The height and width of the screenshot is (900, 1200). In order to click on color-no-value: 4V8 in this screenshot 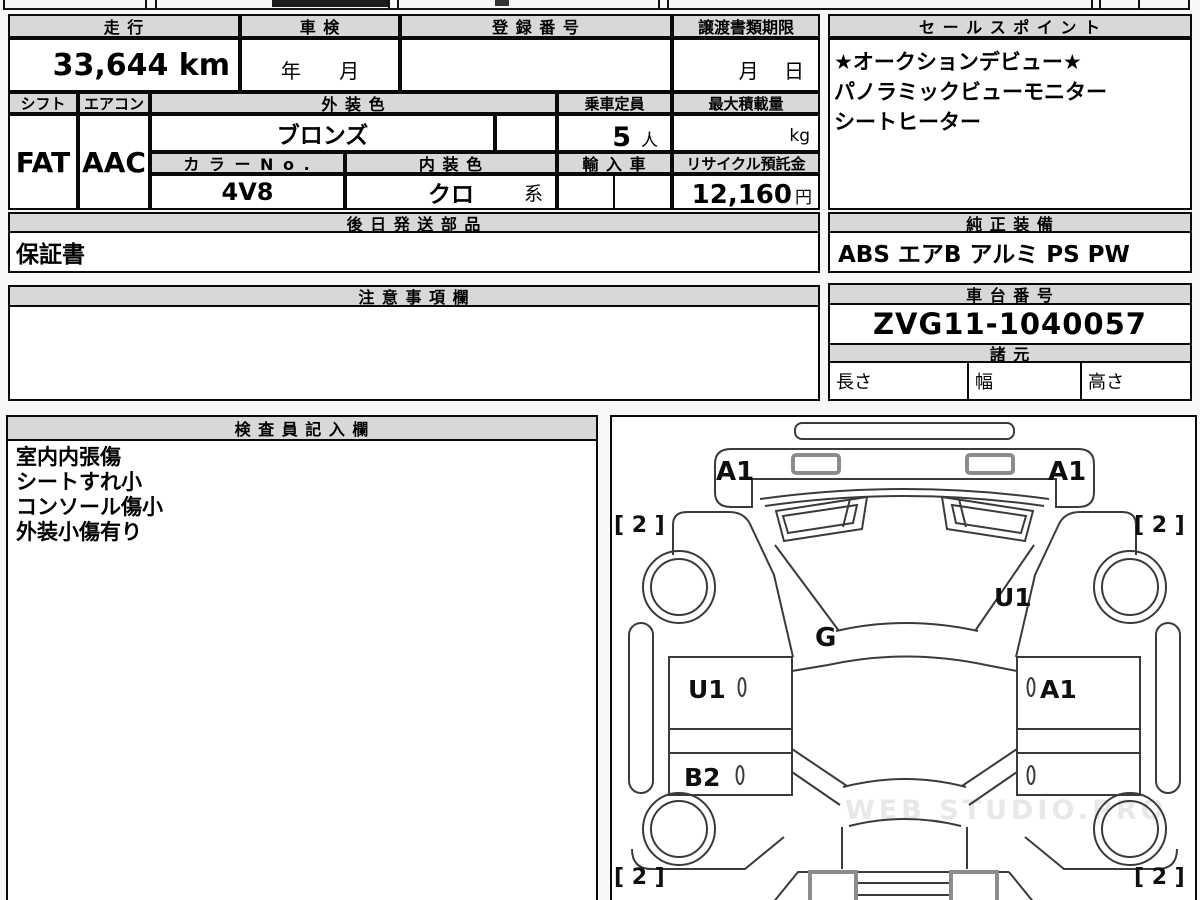, I will do `click(247, 192)`.